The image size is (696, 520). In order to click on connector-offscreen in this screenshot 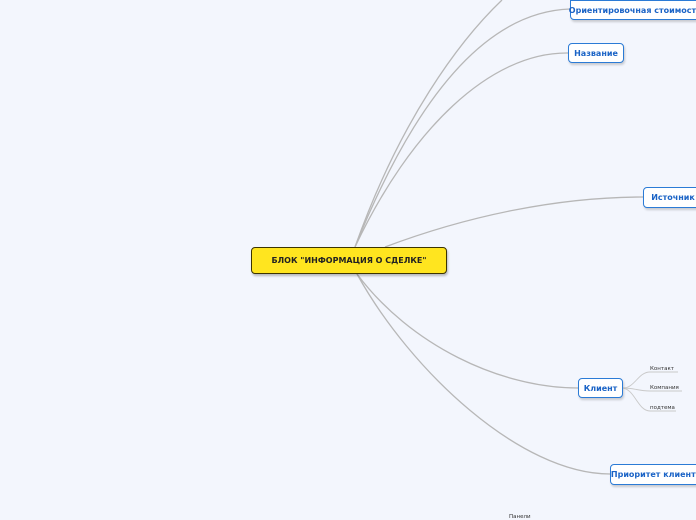, I will do `click(428, 124)`.